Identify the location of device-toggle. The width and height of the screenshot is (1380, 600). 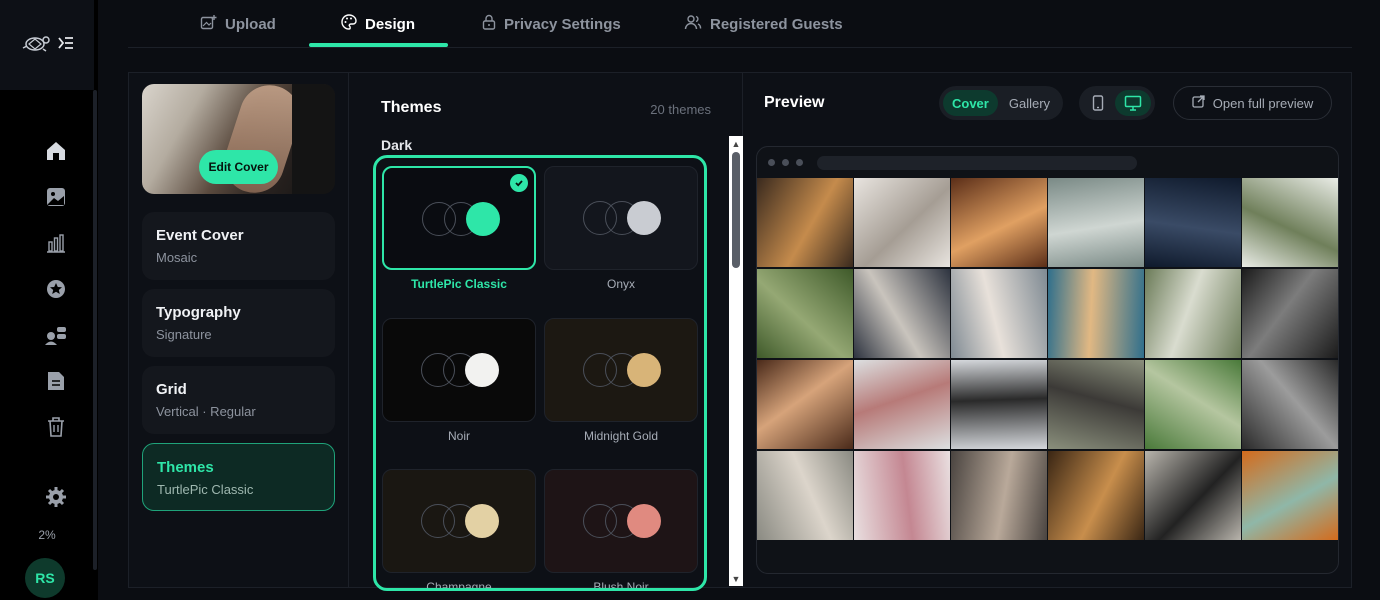
(1117, 103).